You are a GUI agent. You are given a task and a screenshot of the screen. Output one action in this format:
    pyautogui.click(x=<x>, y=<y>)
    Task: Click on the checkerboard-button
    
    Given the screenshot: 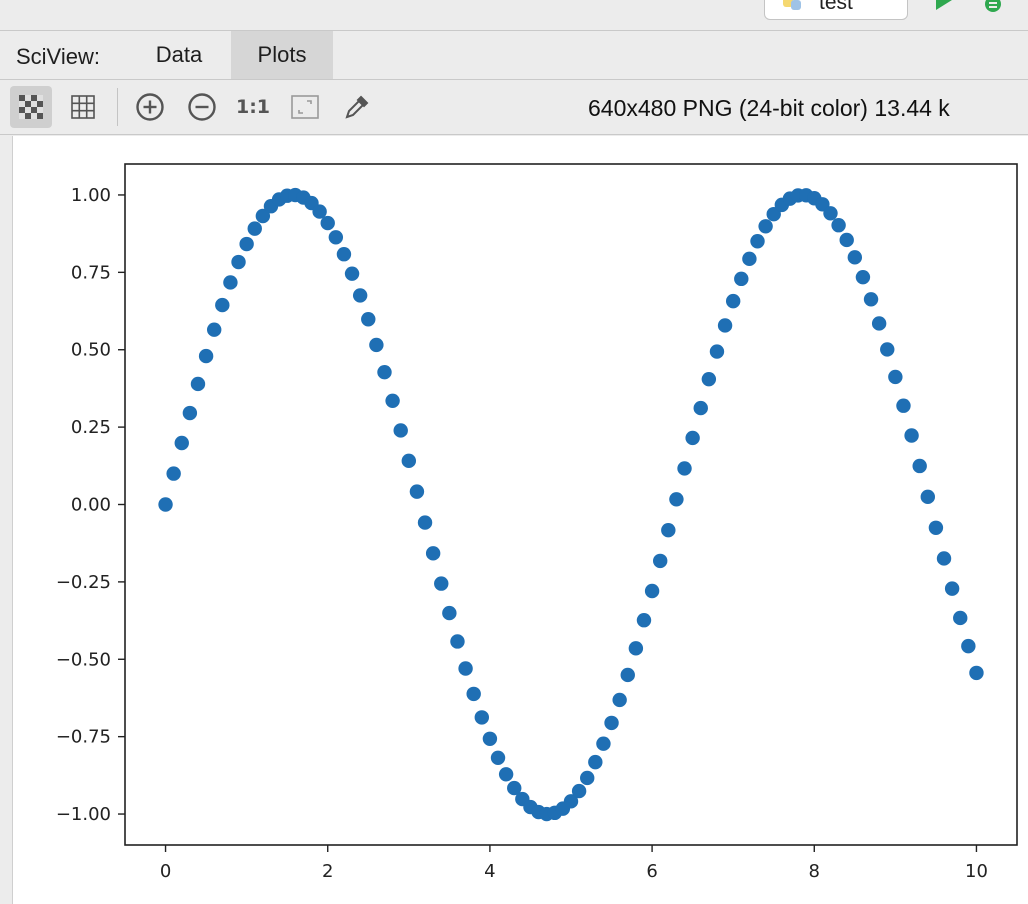 What is the action you would take?
    pyautogui.click(x=31, y=107)
    